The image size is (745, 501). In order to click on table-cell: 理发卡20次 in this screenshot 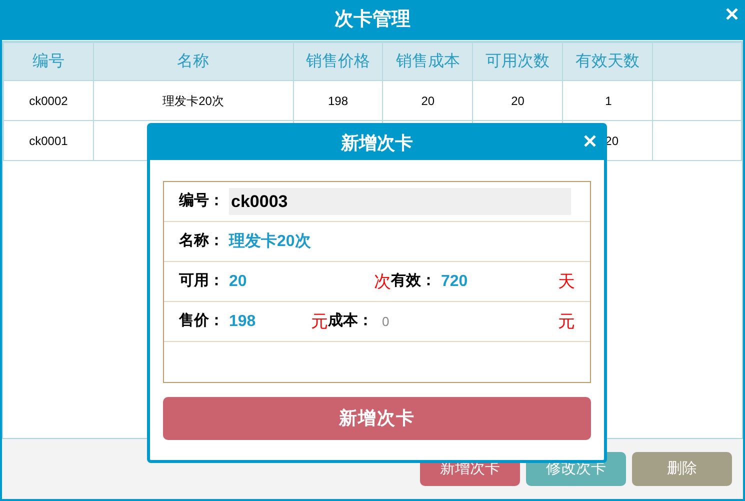, I will do `click(193, 101)`.